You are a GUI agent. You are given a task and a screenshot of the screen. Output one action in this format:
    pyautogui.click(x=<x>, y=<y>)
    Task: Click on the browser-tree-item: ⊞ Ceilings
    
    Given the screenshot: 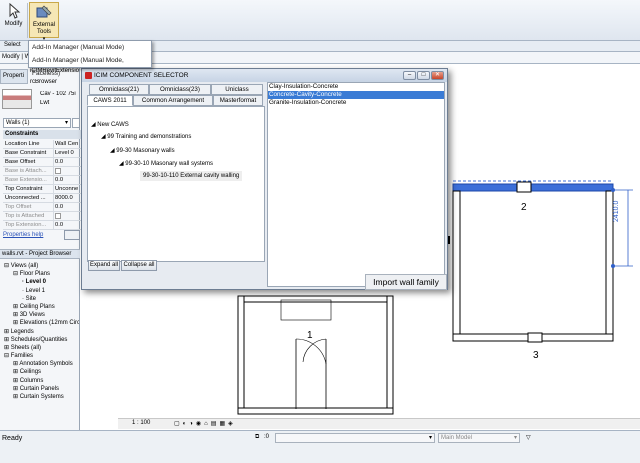 What is the action you would take?
    pyautogui.click(x=40, y=372)
    